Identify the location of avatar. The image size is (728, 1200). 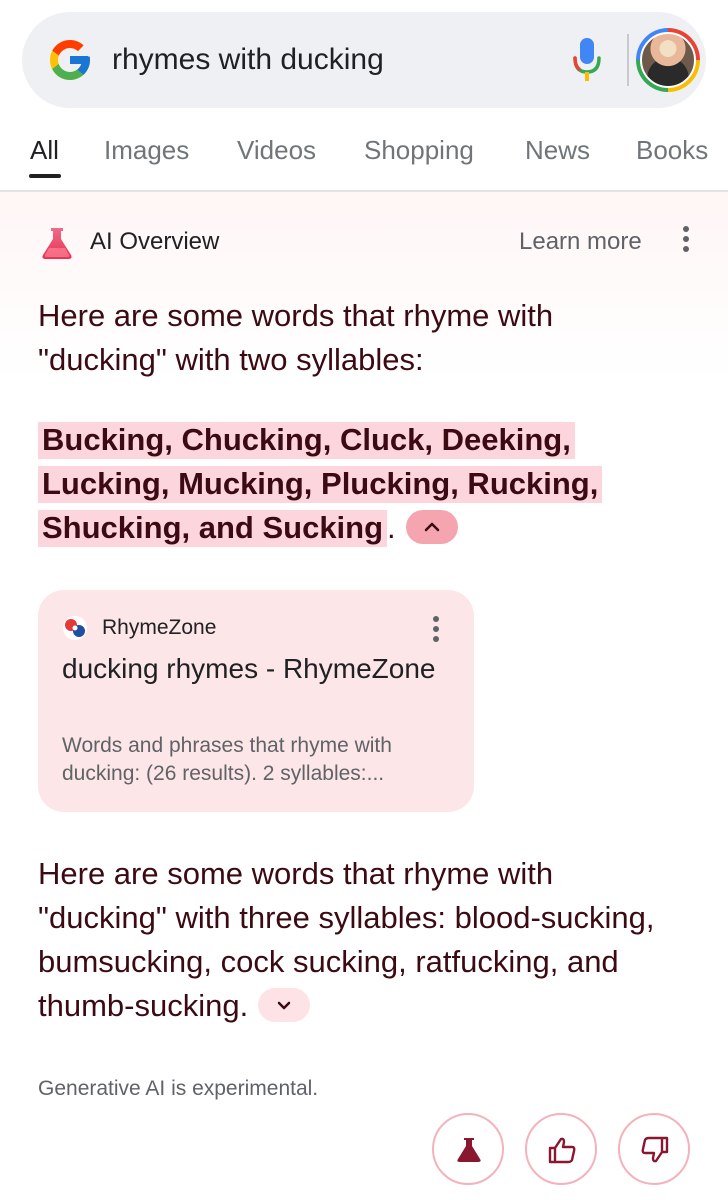
(668, 60).